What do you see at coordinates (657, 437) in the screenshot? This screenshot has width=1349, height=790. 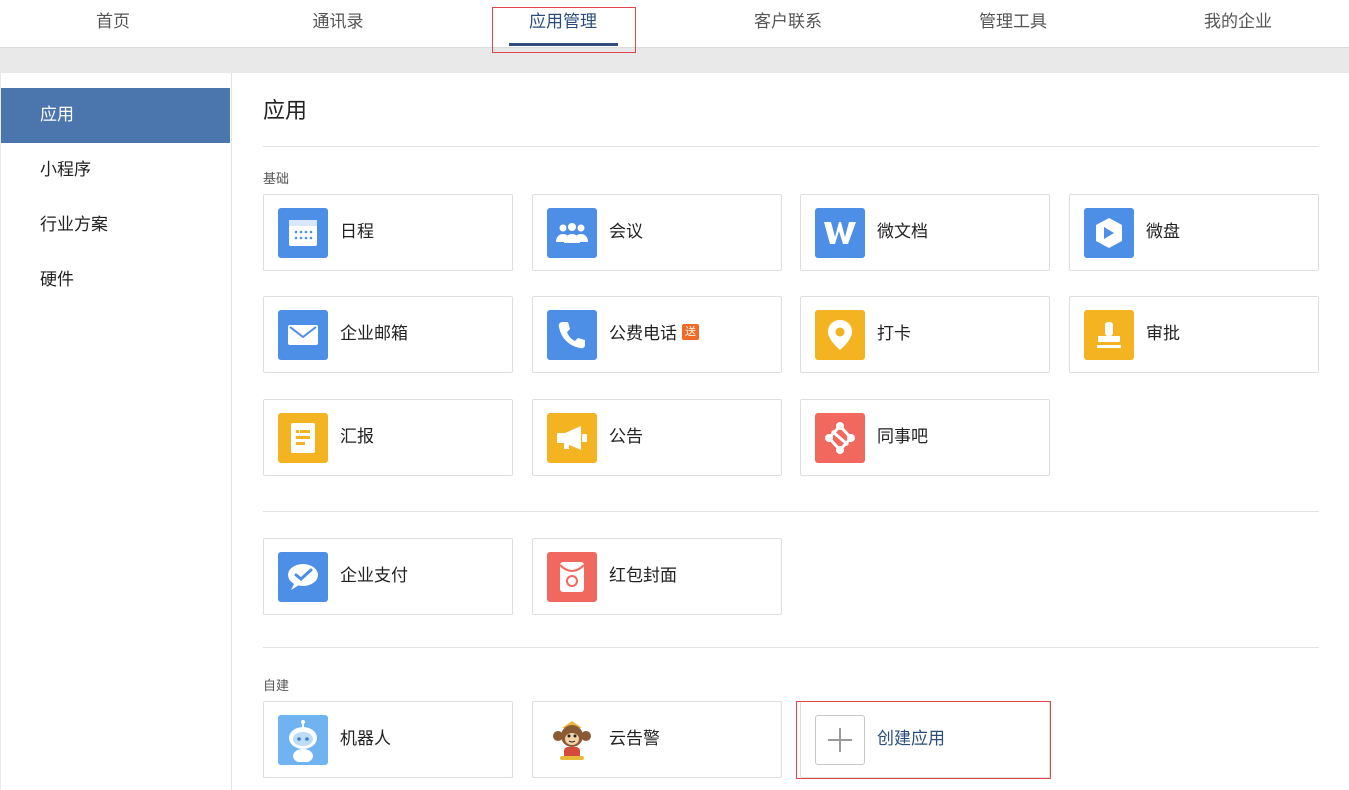 I see `app-card-announcement: 公告` at bounding box center [657, 437].